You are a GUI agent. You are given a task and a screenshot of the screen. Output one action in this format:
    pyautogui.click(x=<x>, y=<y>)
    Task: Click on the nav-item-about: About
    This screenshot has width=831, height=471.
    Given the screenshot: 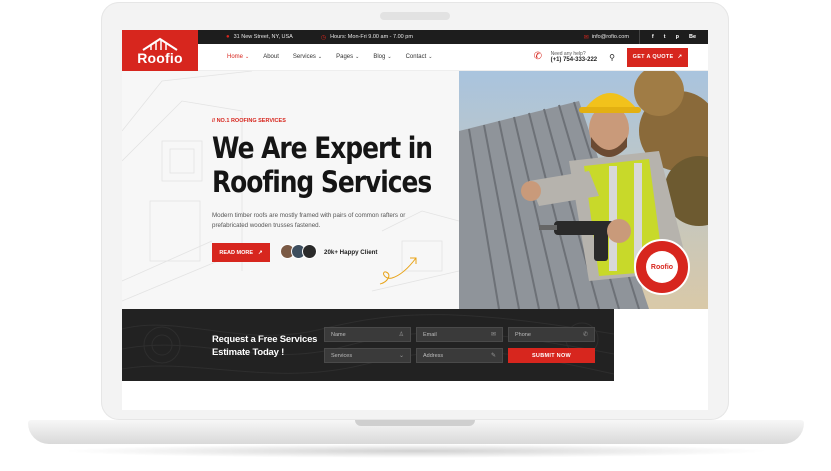 What is the action you would take?
    pyautogui.click(x=271, y=57)
    